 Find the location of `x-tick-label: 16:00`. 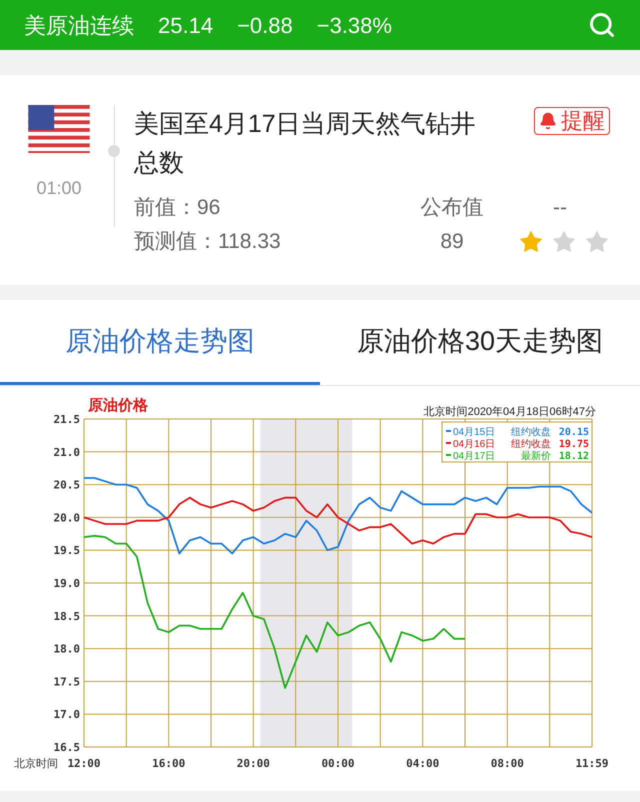

x-tick-label: 16:00 is located at coordinates (169, 763).